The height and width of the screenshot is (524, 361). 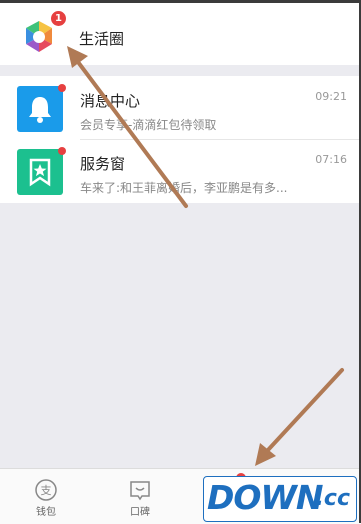 I want to click on watermark-suffix: .cc, so click(x=332, y=498).